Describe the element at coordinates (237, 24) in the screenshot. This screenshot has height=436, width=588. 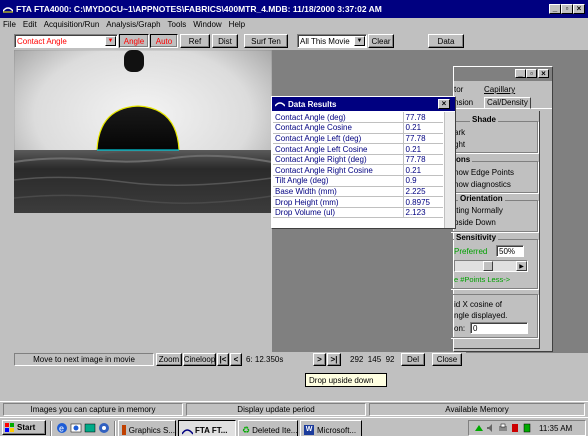
I see `menu-help: Help` at that location.